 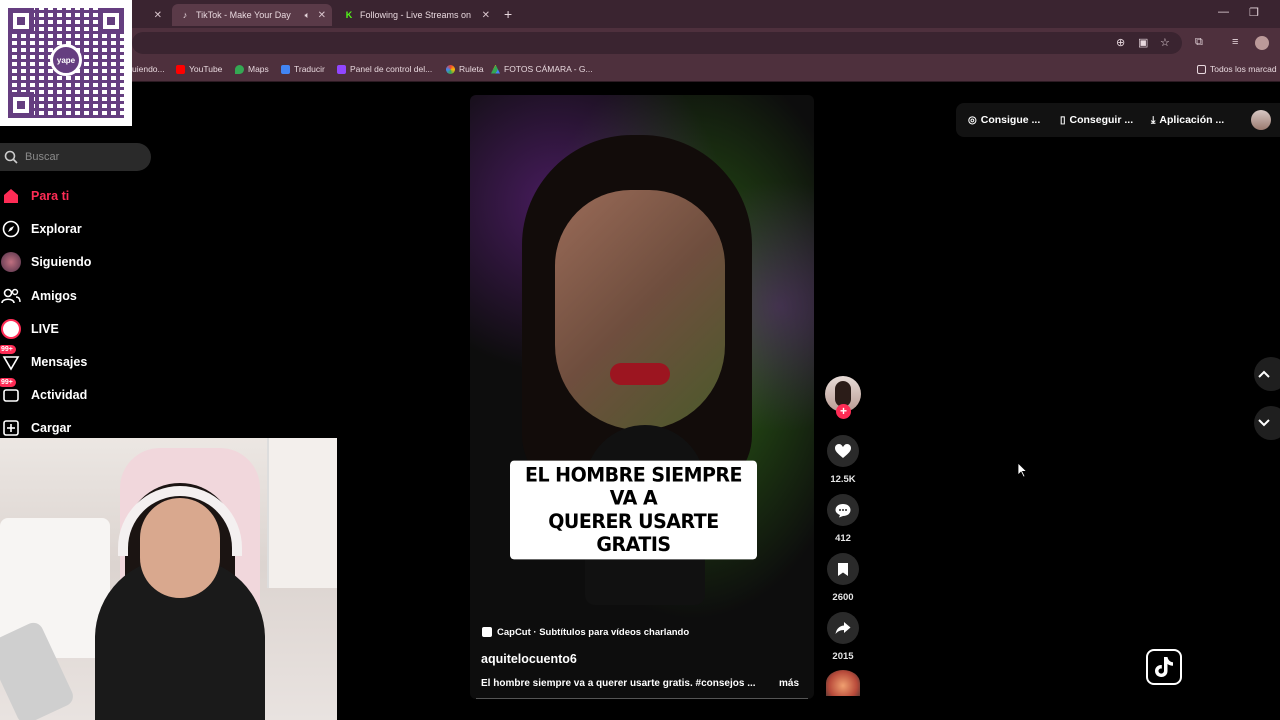 I want to click on comment-button, so click(x=843, y=510).